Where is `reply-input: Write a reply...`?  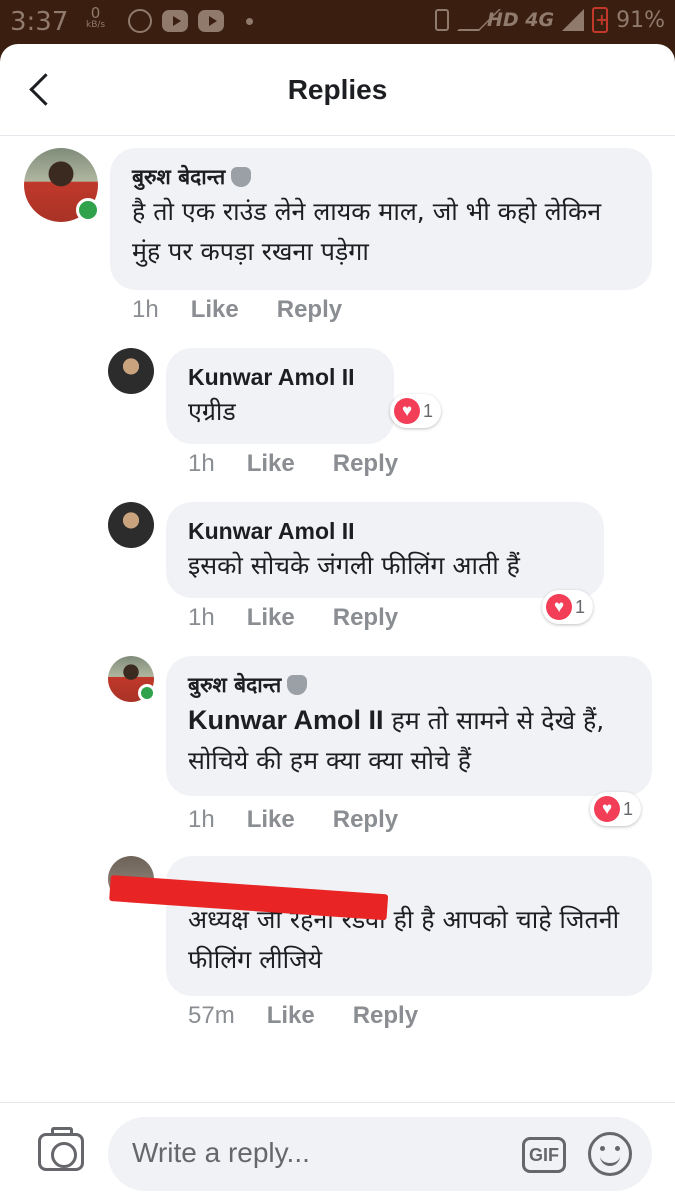
reply-input: Write a reply... is located at coordinates (221, 1153).